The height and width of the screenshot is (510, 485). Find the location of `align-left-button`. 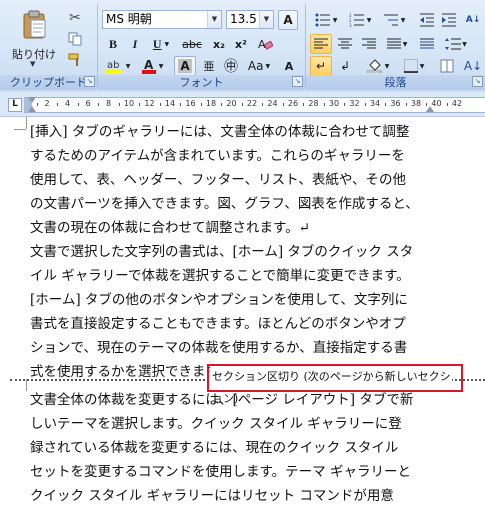

align-left-button is located at coordinates (321, 44).